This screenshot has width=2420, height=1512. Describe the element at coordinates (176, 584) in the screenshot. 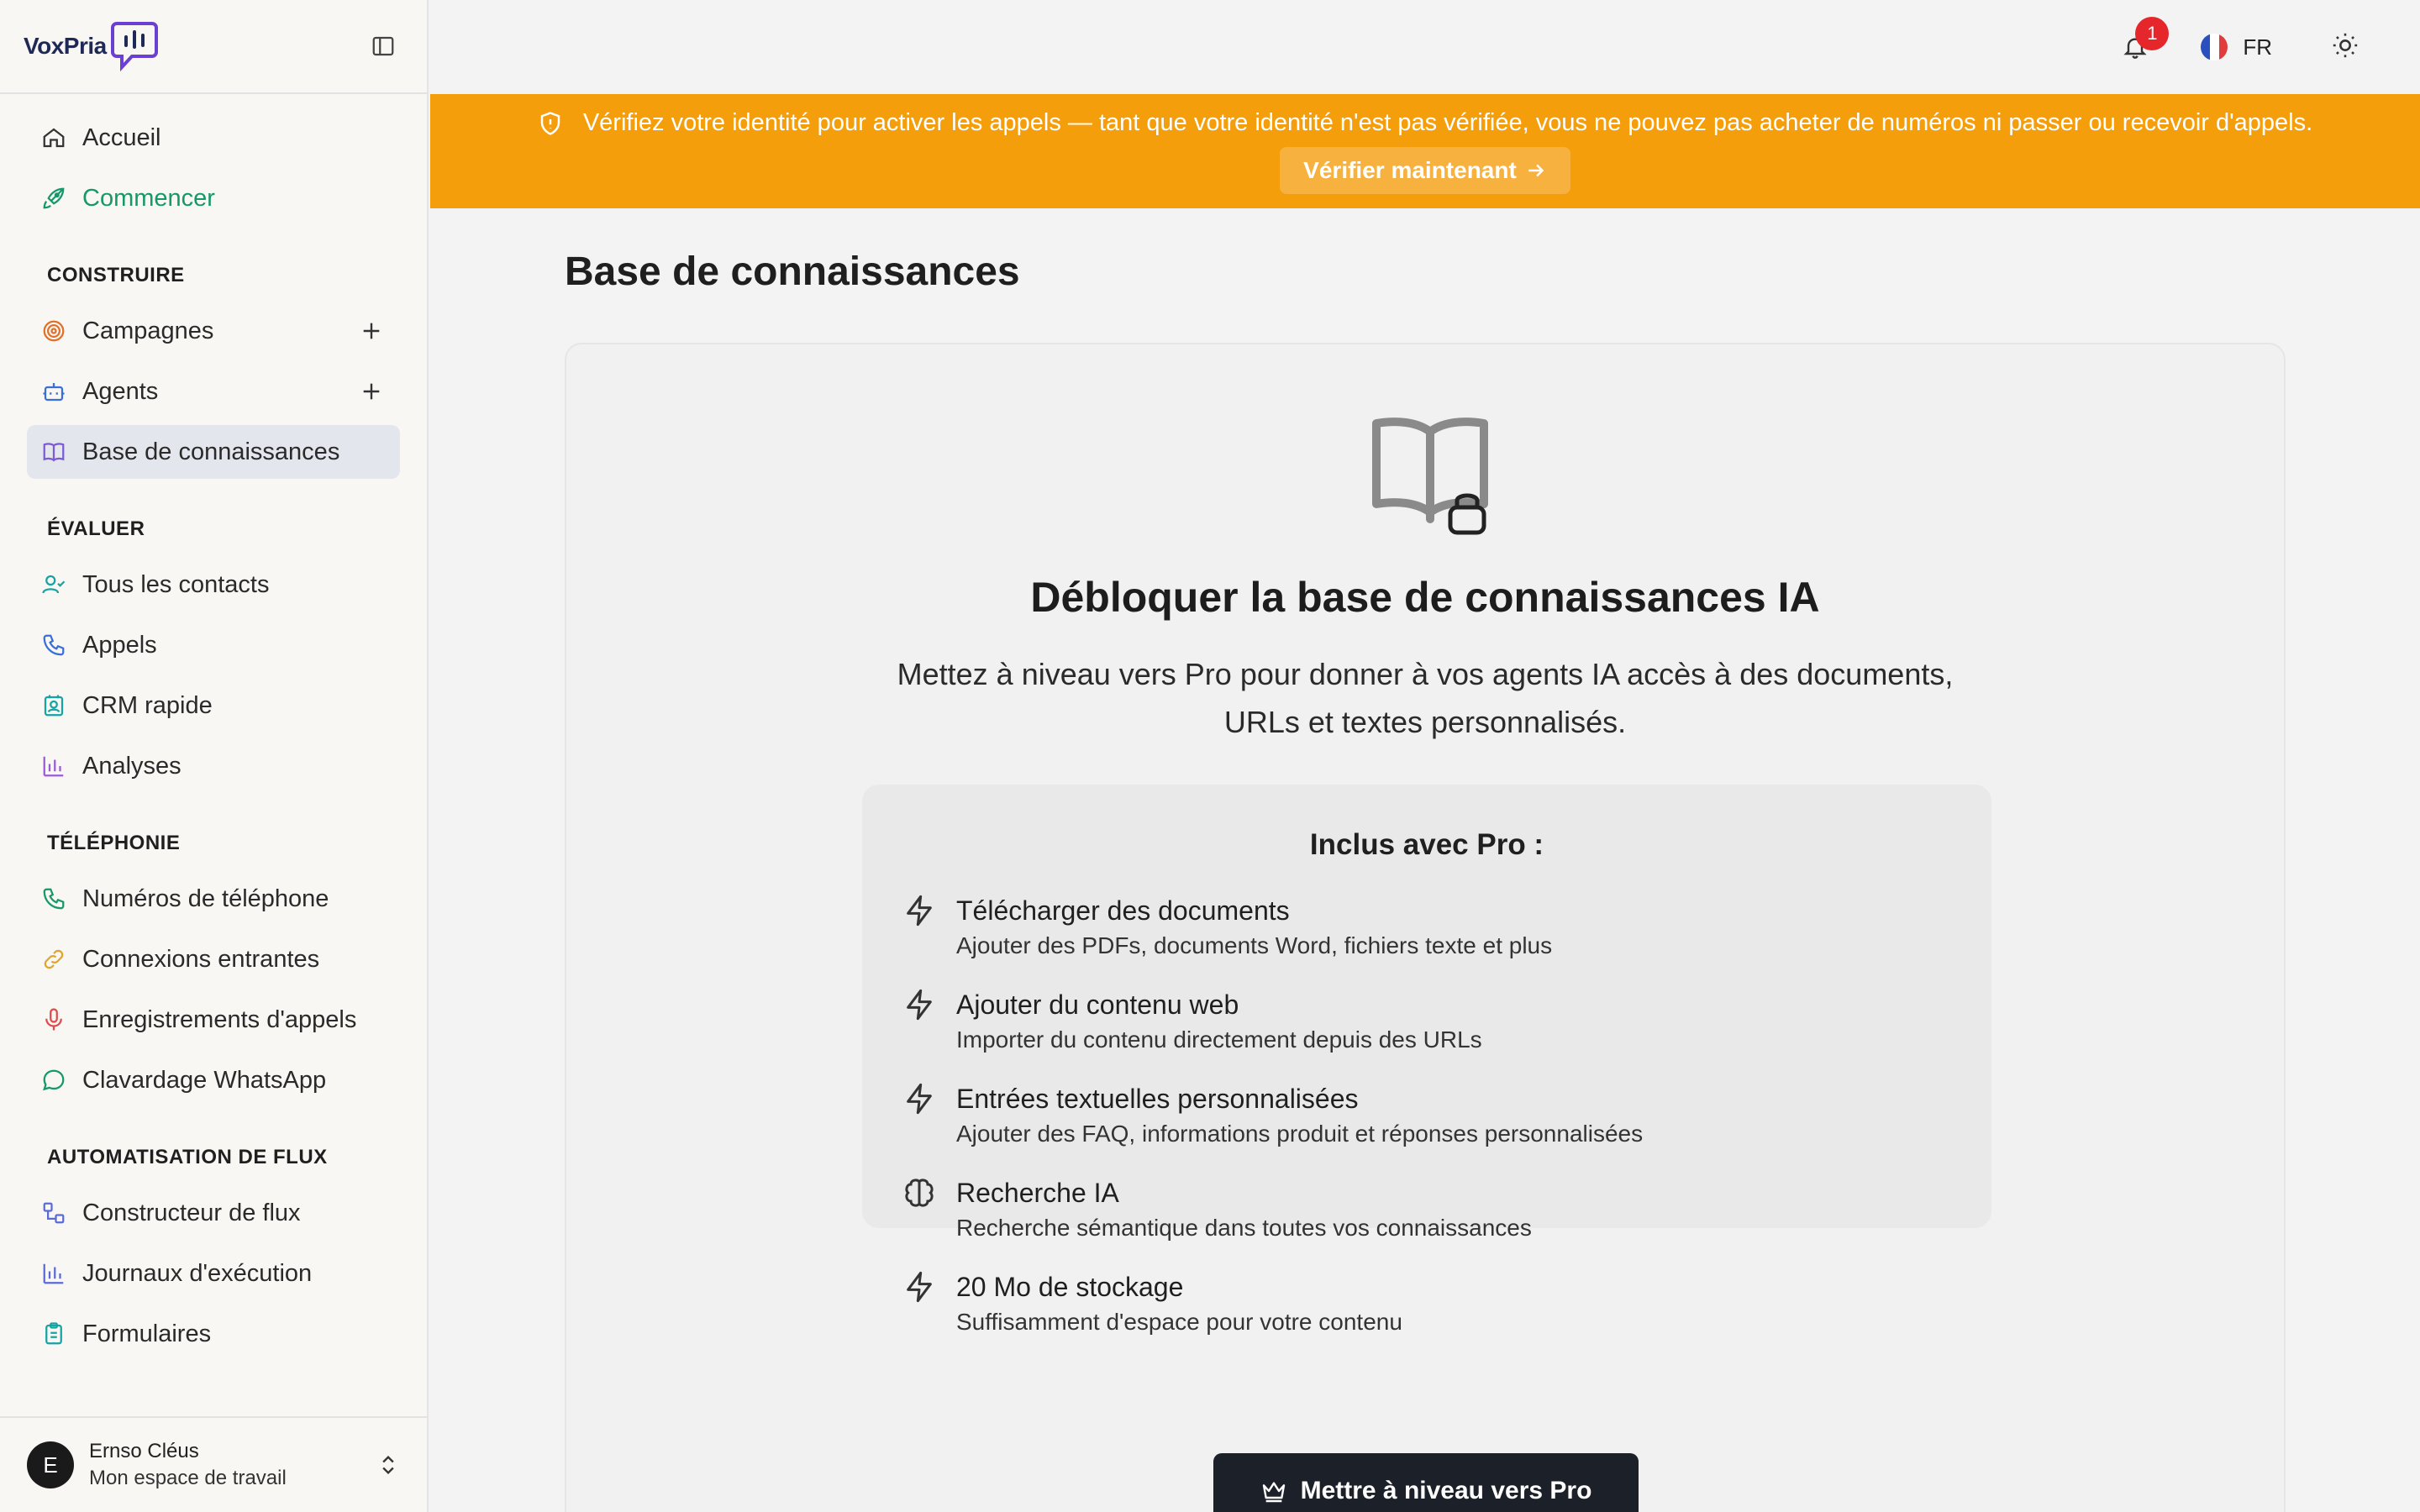

I see `sidebar-item-label: Tous les contacts` at that location.